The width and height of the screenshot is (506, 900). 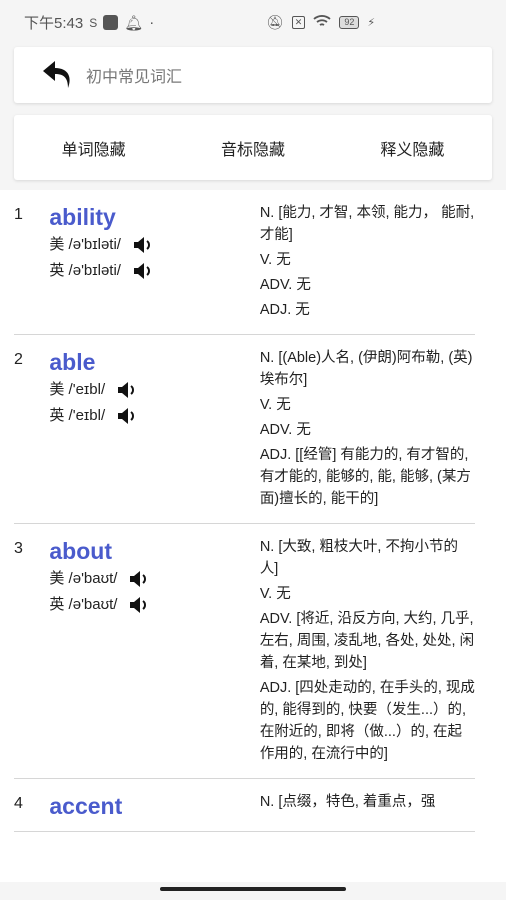 What do you see at coordinates (154, 416) in the screenshot?
I see `uk-phonetic: 英 /'eɪbl/` at bounding box center [154, 416].